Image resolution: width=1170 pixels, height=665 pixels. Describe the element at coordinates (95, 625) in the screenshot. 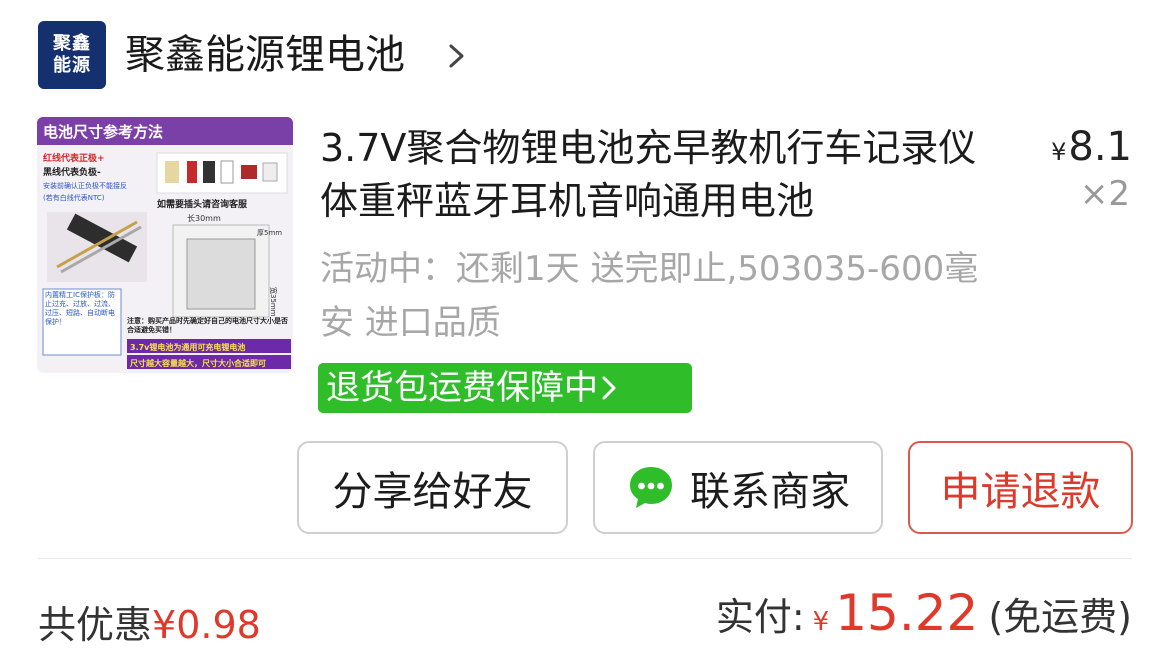

I see `discount-label: 共优惠` at that location.